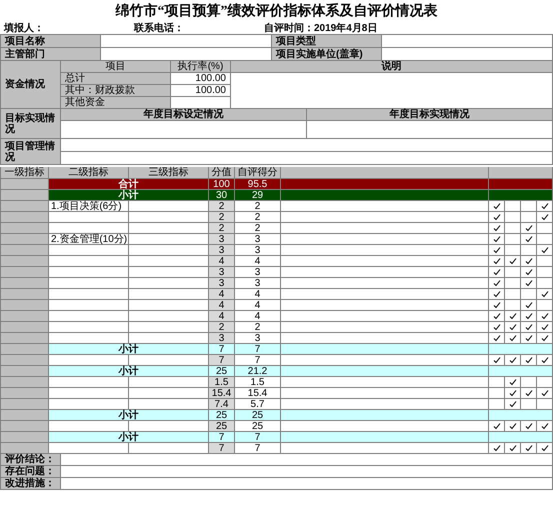  Describe the element at coordinates (327, 54) in the screenshot. I see `label-cell: 项目实施单位(盖章)` at that location.